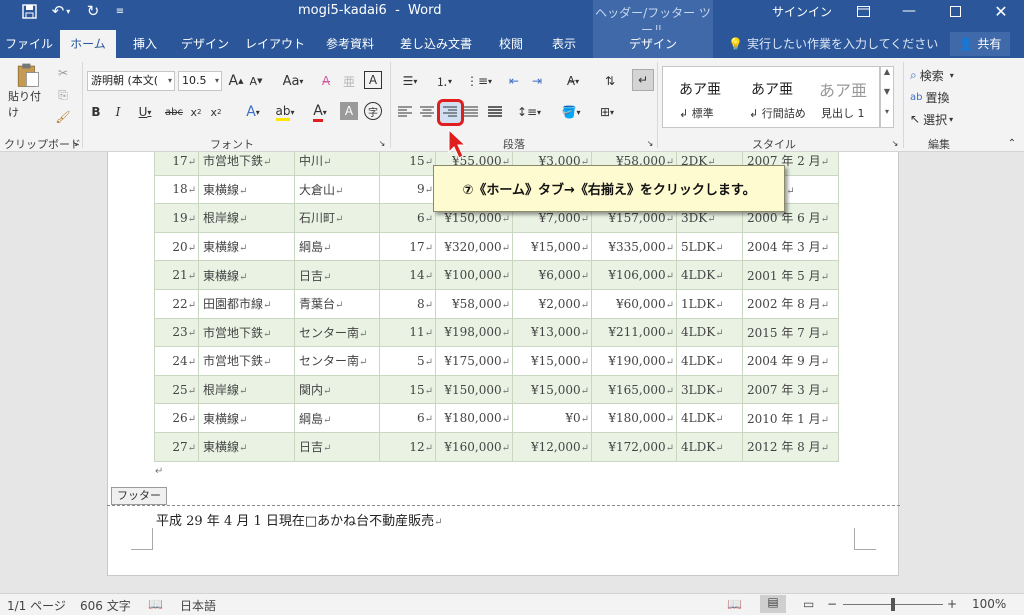 The width and height of the screenshot is (1024, 615). What do you see at coordinates (275, 44) in the screenshot?
I see `tab-layout: レイアウト` at bounding box center [275, 44].